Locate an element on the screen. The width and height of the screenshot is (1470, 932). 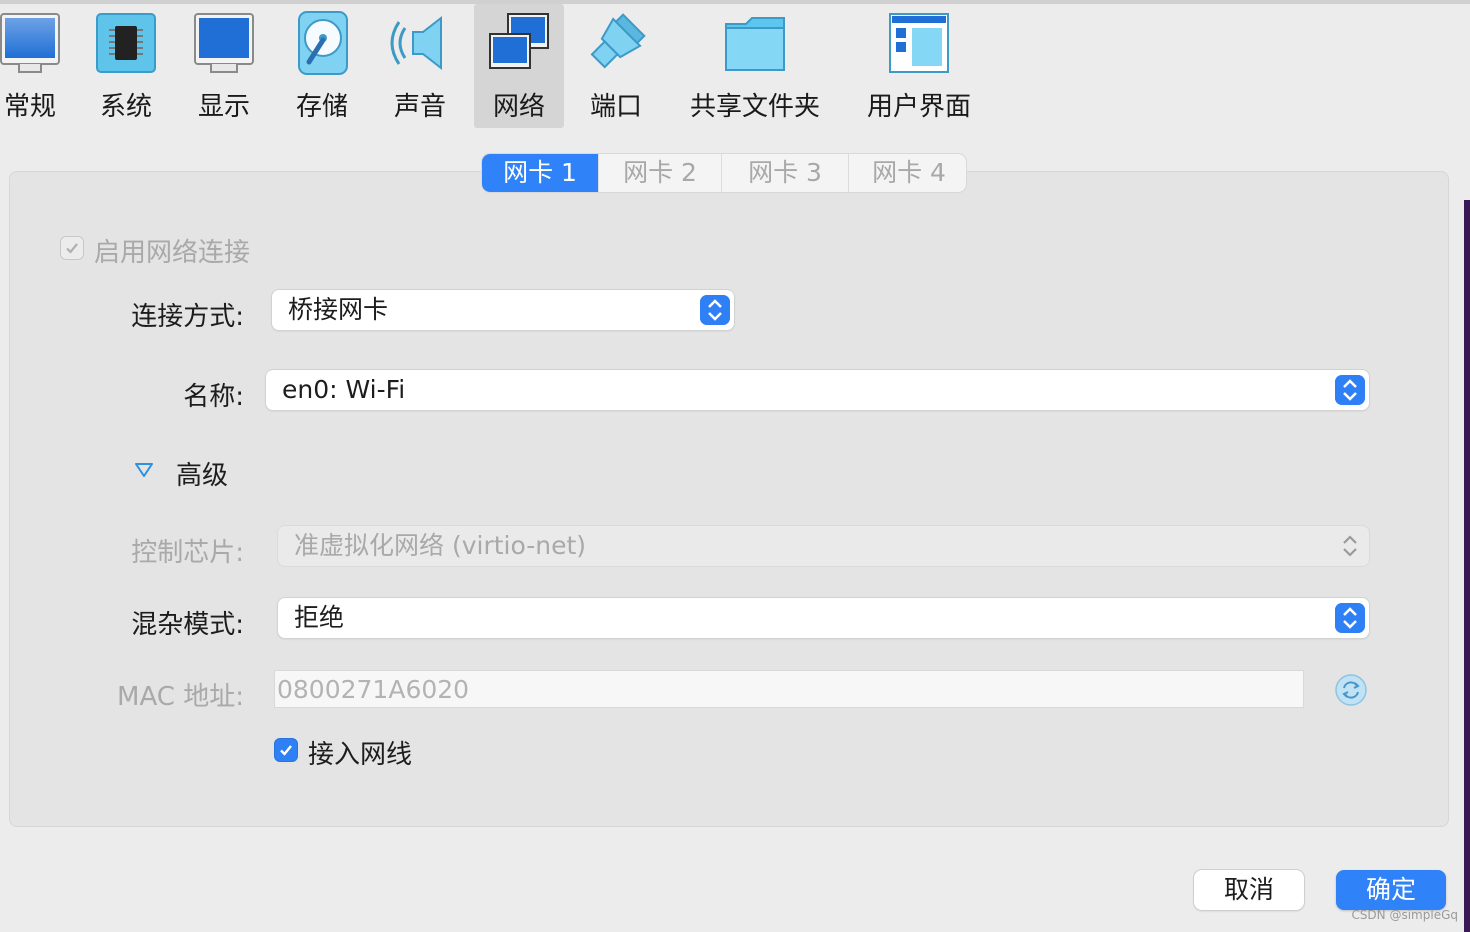
toolbar-item-user-interface: 用户界面 is located at coordinates (919, 66).